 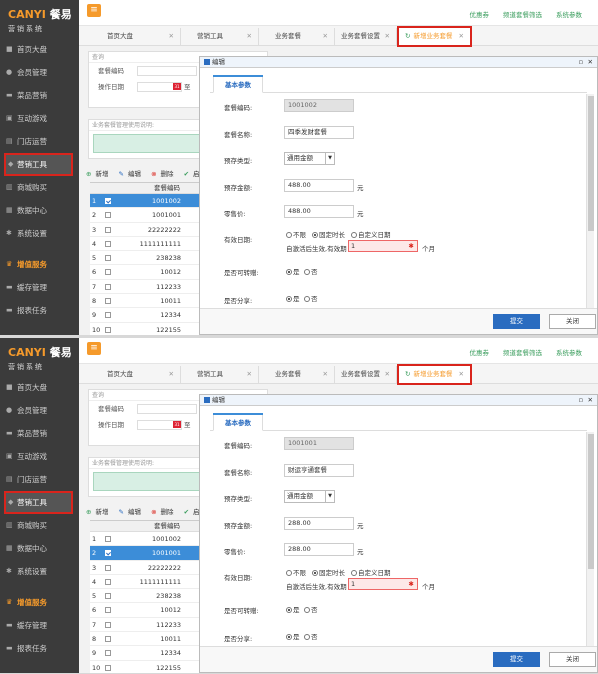 What do you see at coordinates (39, 456) in the screenshot?
I see `sidebar-item-games: ▣ 互动游戏` at bounding box center [39, 456].